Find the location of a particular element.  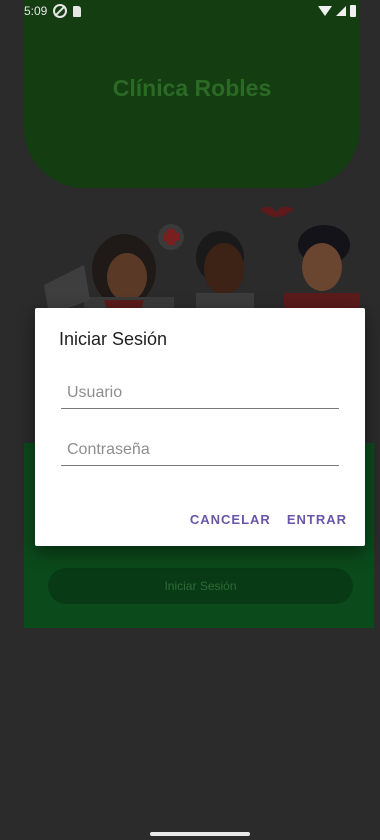

status-time: 5:09 is located at coordinates (36, 11).